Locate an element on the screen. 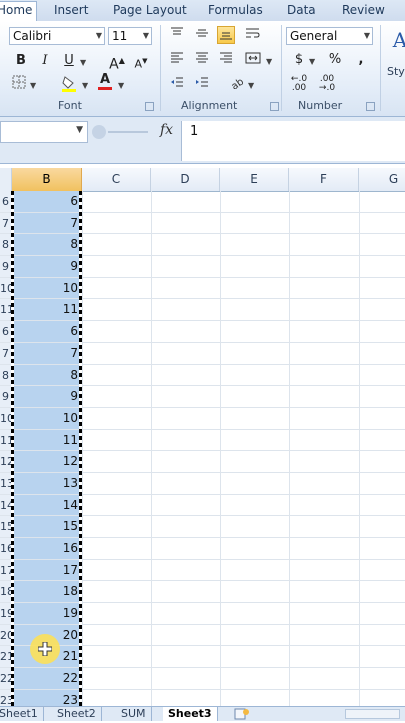  fill-color-icon is located at coordinates (69, 84).